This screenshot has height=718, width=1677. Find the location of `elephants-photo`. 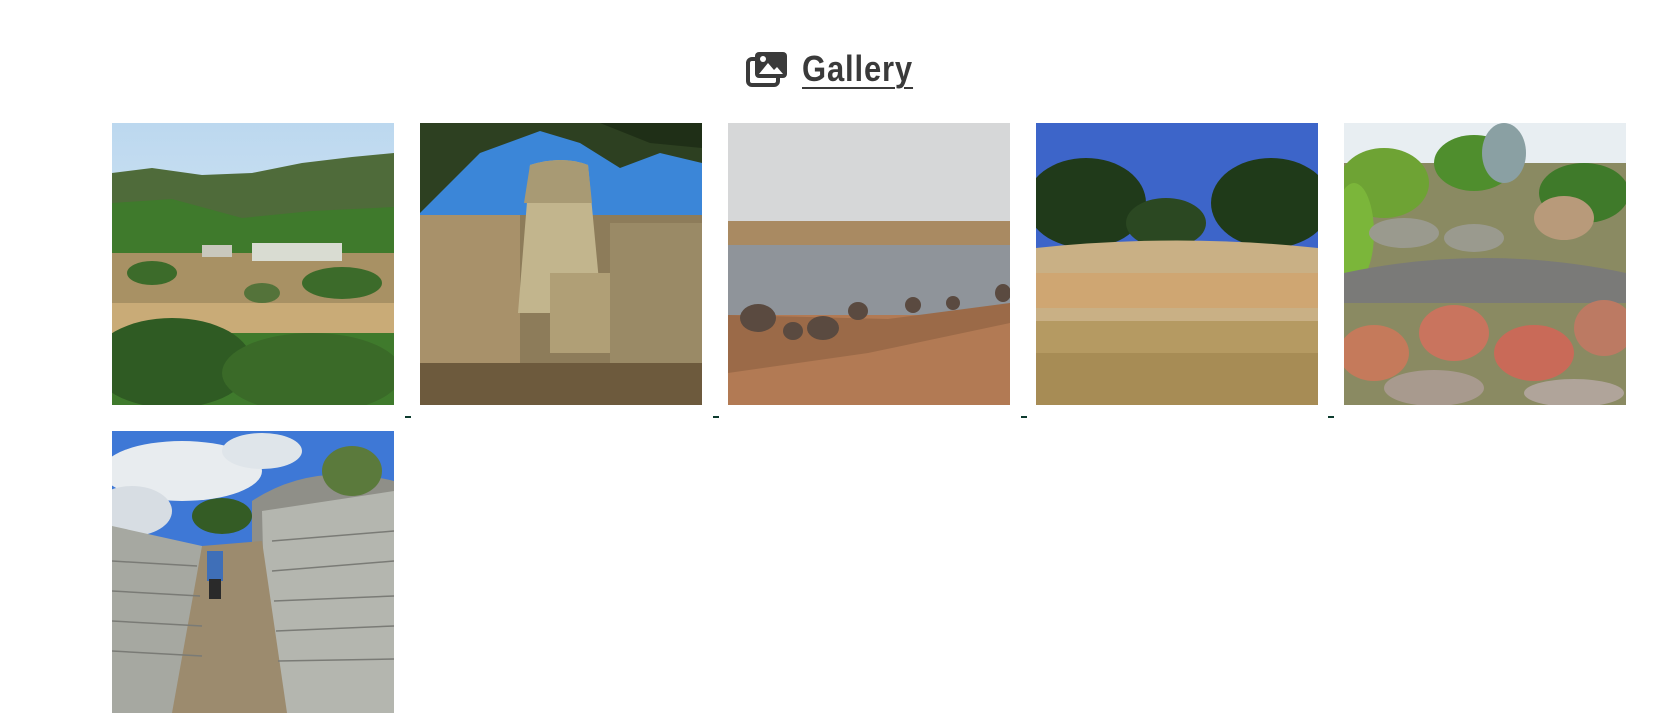

elephants-photo is located at coordinates (869, 264).